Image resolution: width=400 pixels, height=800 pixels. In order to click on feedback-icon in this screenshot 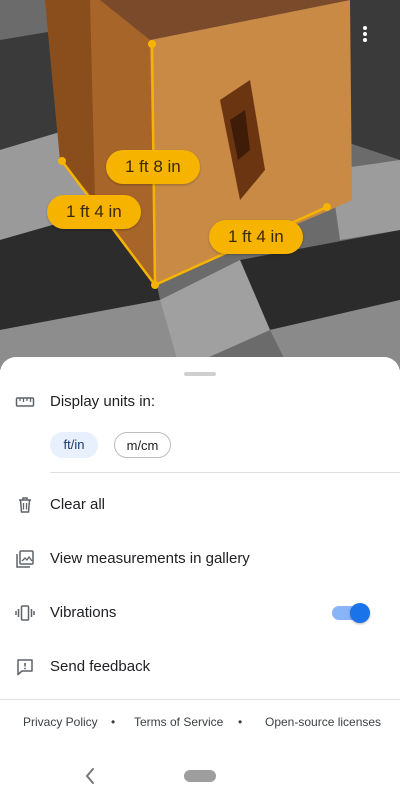, I will do `click(25, 667)`.